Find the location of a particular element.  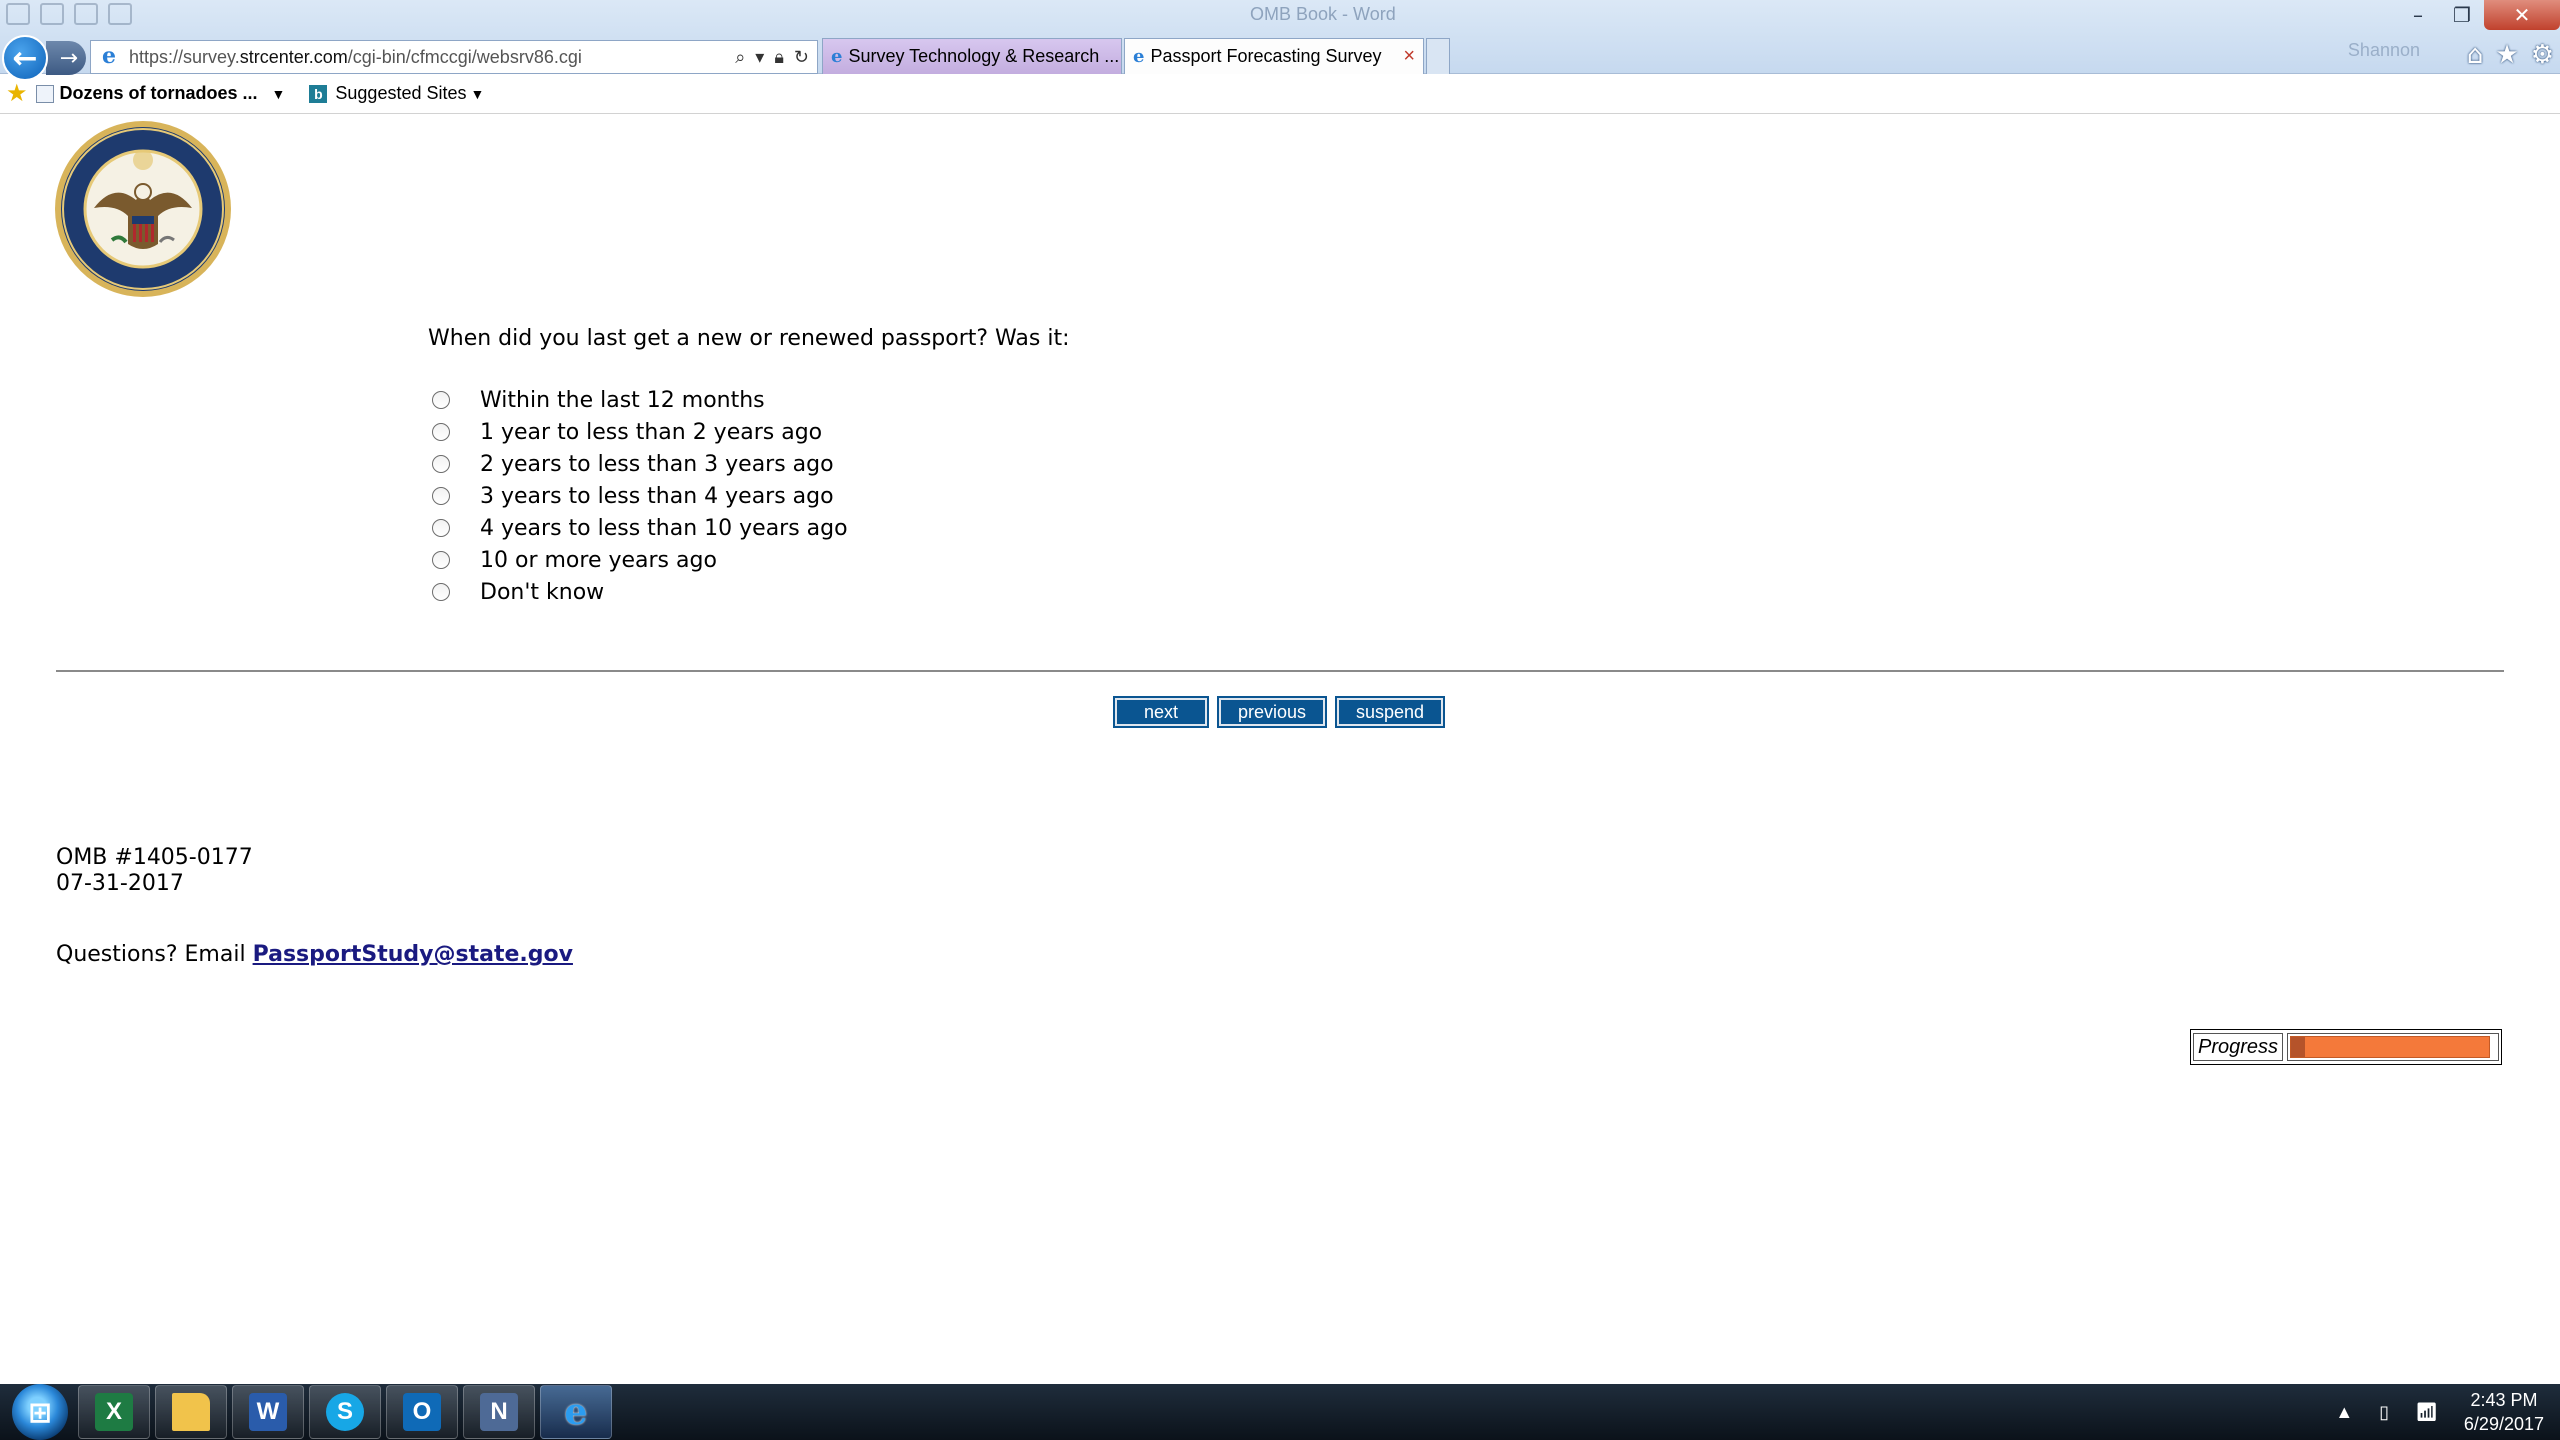

minimize-button: – is located at coordinates (2418, 15).